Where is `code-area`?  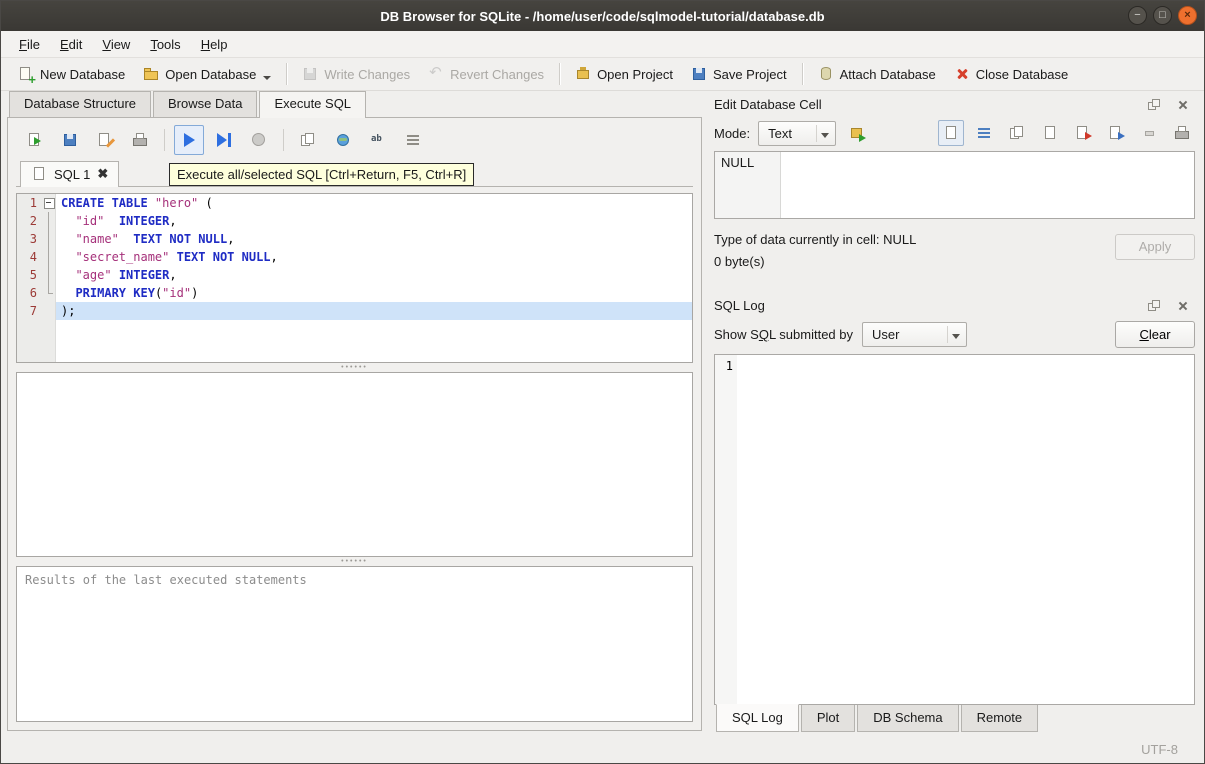
code-area is located at coordinates (374, 341).